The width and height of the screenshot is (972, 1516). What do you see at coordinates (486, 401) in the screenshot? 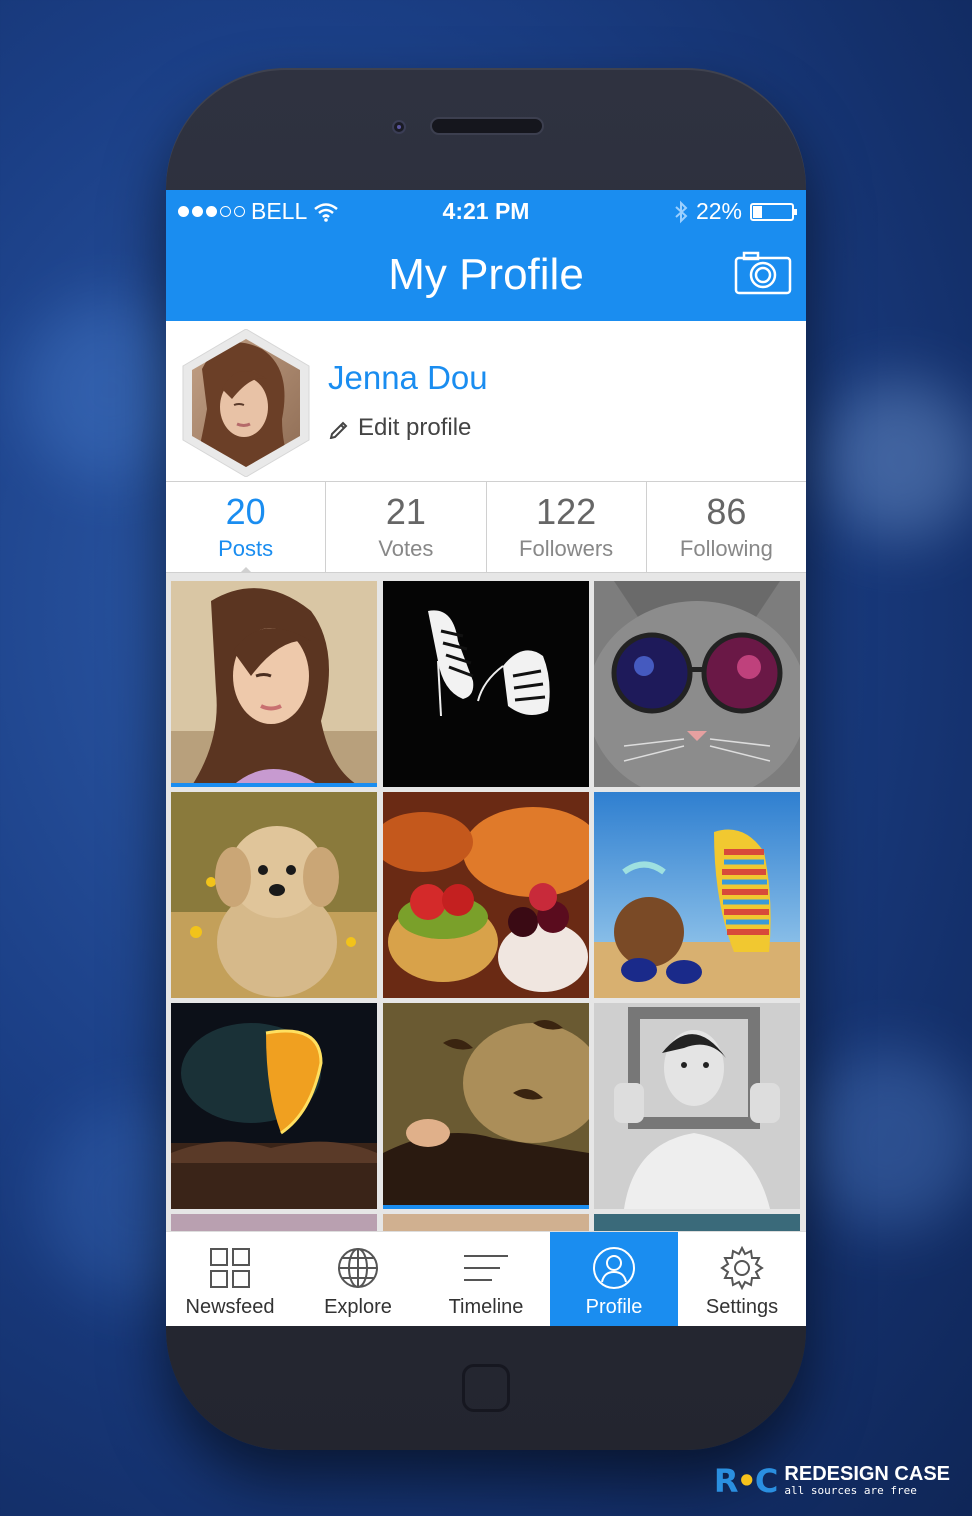
I see `profile-header: Jenna Dou Edit profile` at bounding box center [486, 401].